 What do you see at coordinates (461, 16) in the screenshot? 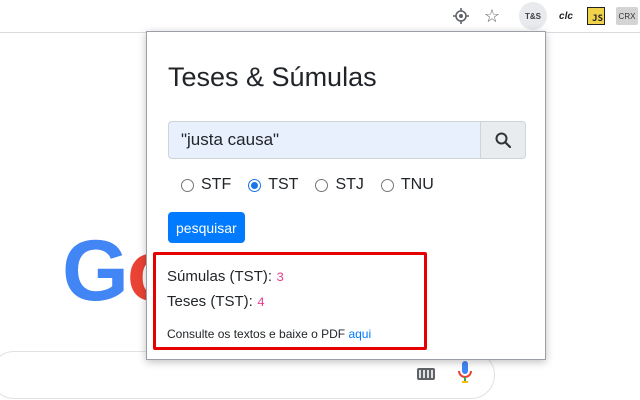
I see `locate-icon` at bounding box center [461, 16].